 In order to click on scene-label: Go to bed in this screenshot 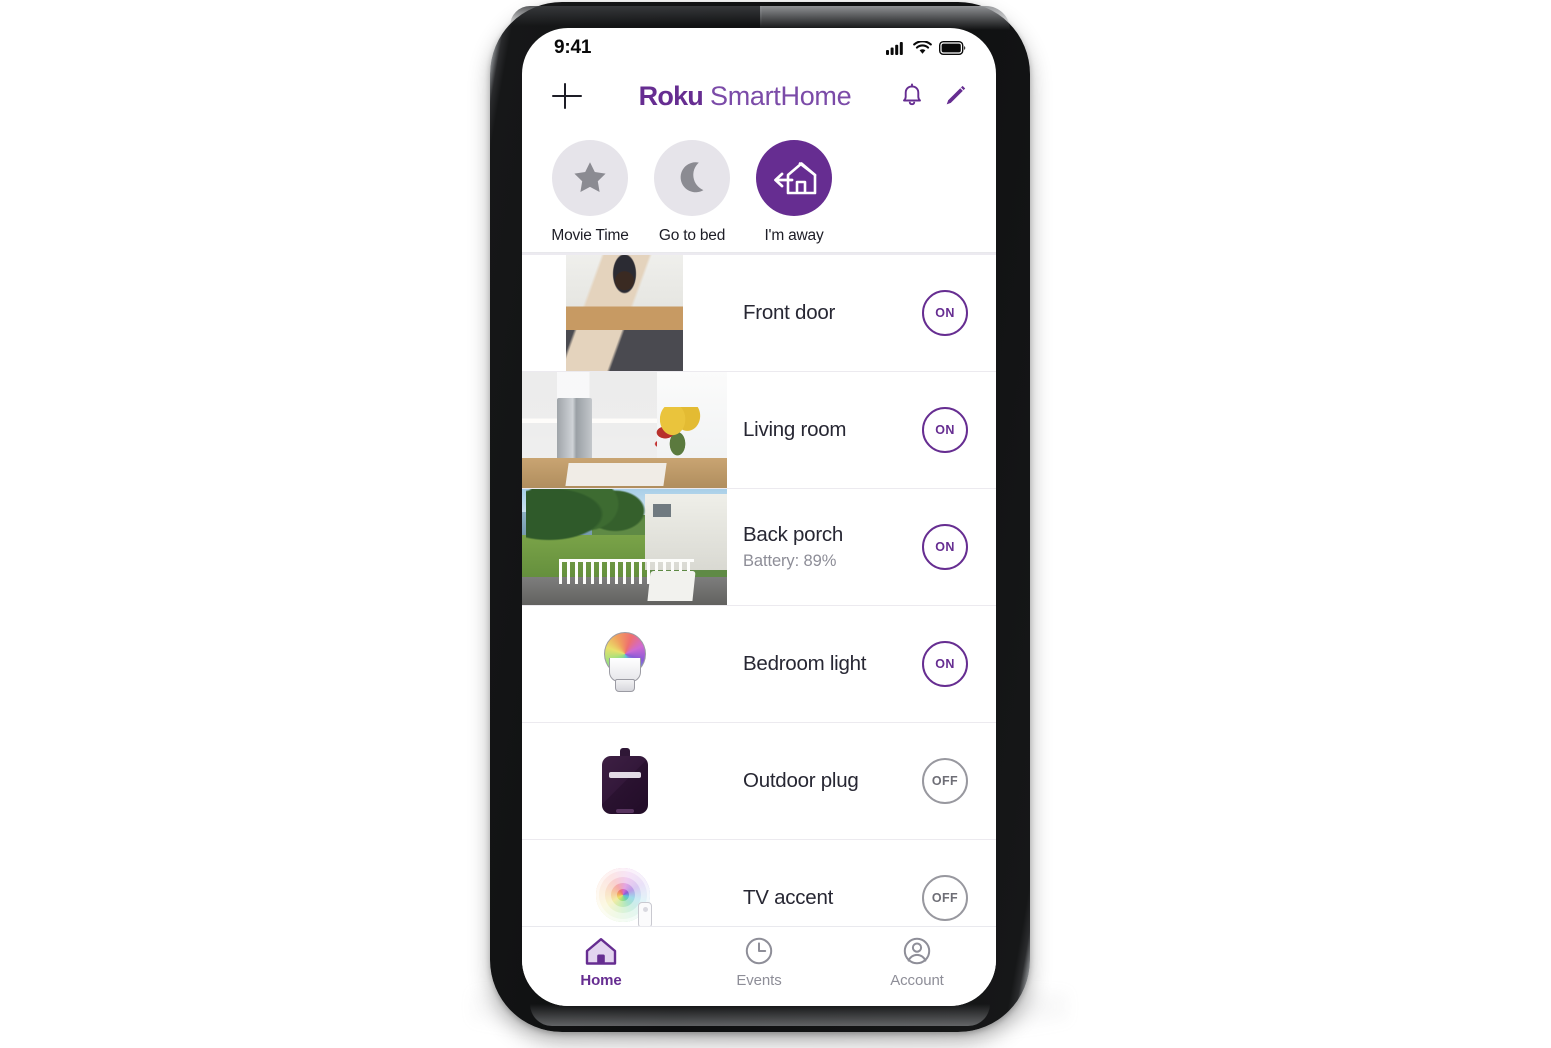, I will do `click(692, 235)`.